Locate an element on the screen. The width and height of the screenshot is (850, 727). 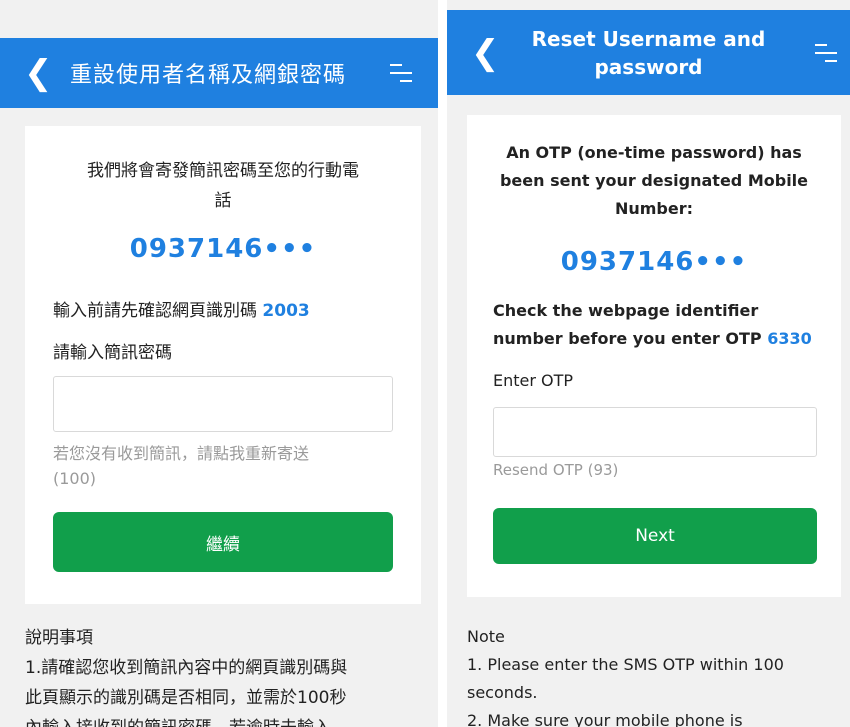
resend-countdown: (100) is located at coordinates (74, 478).